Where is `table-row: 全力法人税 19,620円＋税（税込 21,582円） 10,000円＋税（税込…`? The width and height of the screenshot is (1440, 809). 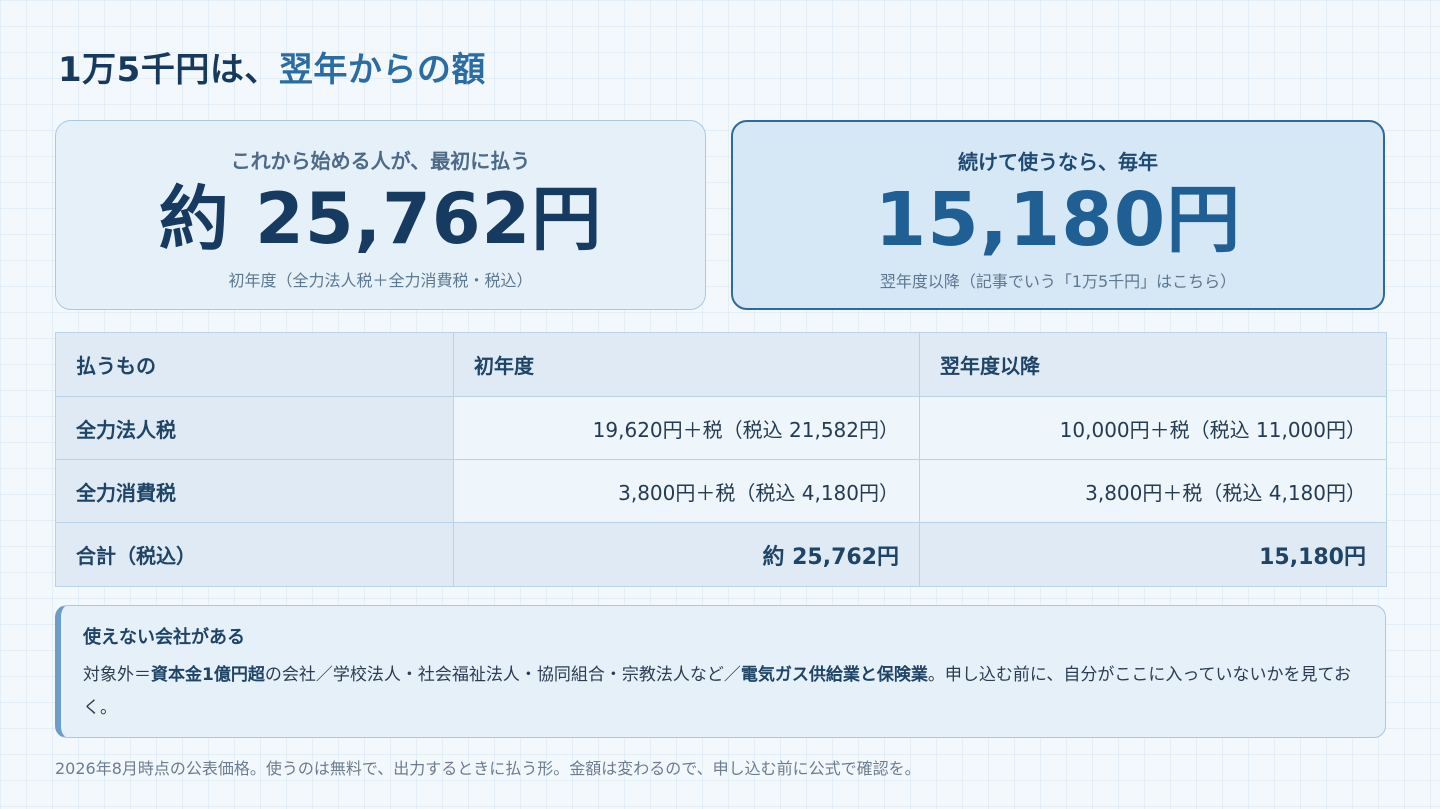
table-row: 全力法人税 19,620円＋税（税込 21,582円） 10,000円＋税（税込… is located at coordinates (721, 428).